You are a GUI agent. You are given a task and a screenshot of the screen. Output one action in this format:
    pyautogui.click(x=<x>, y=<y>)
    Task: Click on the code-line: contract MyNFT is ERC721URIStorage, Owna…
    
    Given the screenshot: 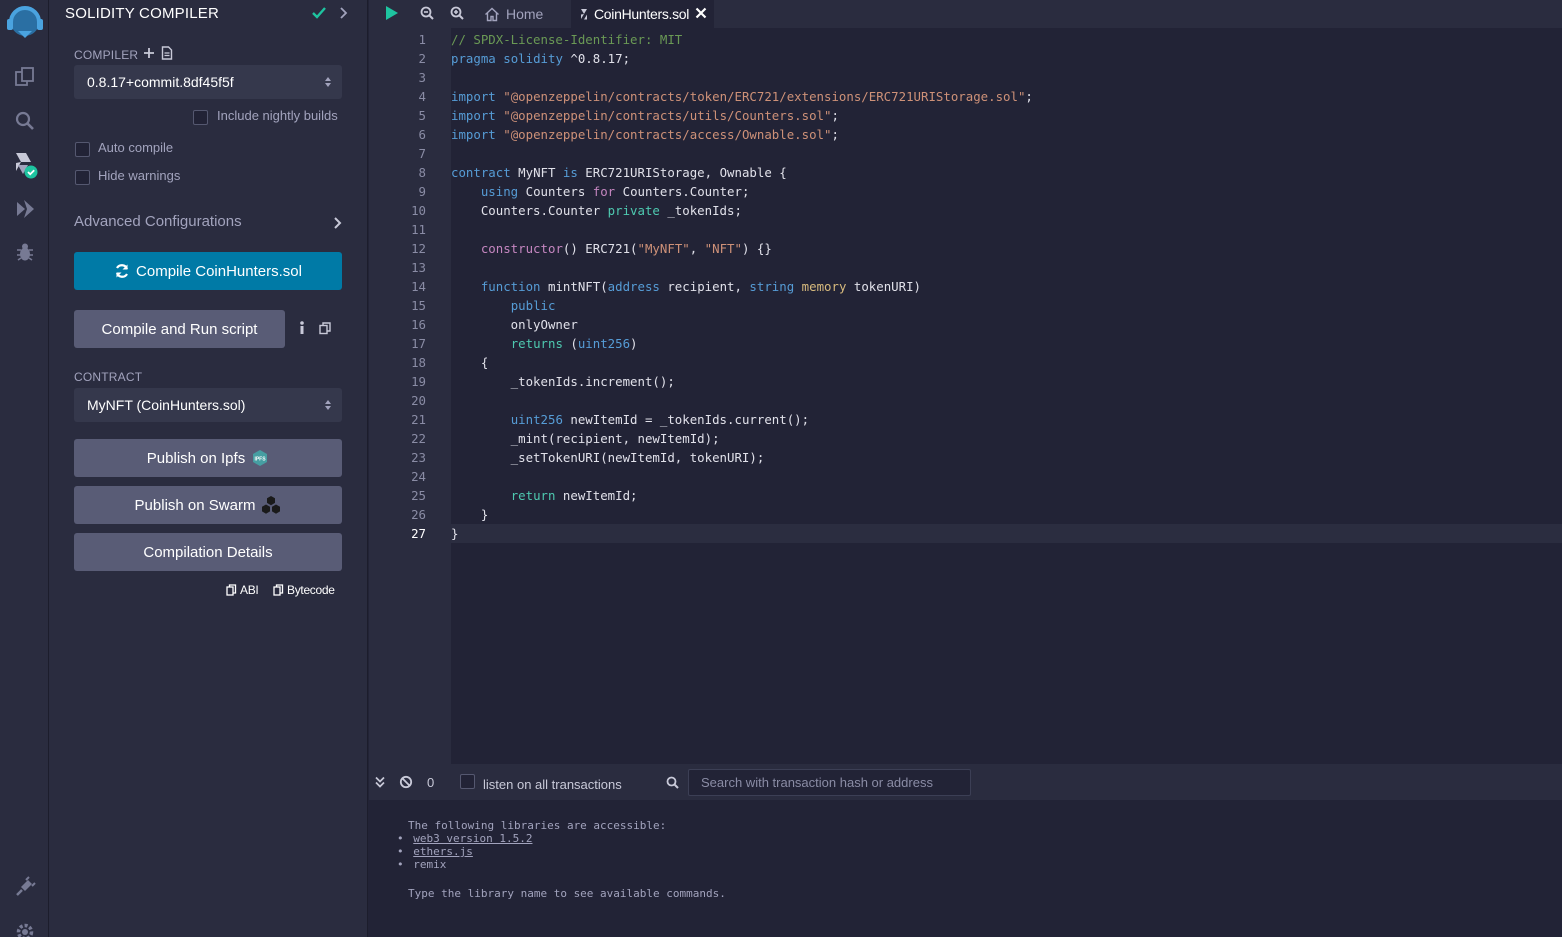 What is the action you would take?
    pyautogui.click(x=1006, y=172)
    